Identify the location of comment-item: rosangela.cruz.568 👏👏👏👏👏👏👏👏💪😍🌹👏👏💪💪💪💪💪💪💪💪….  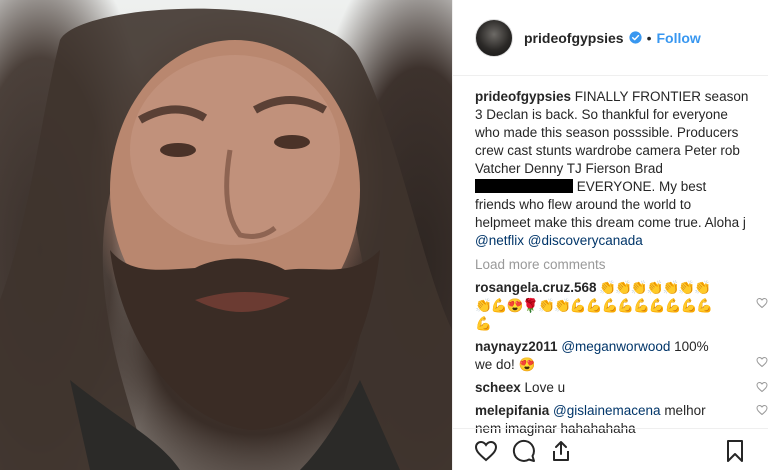
(621, 306).